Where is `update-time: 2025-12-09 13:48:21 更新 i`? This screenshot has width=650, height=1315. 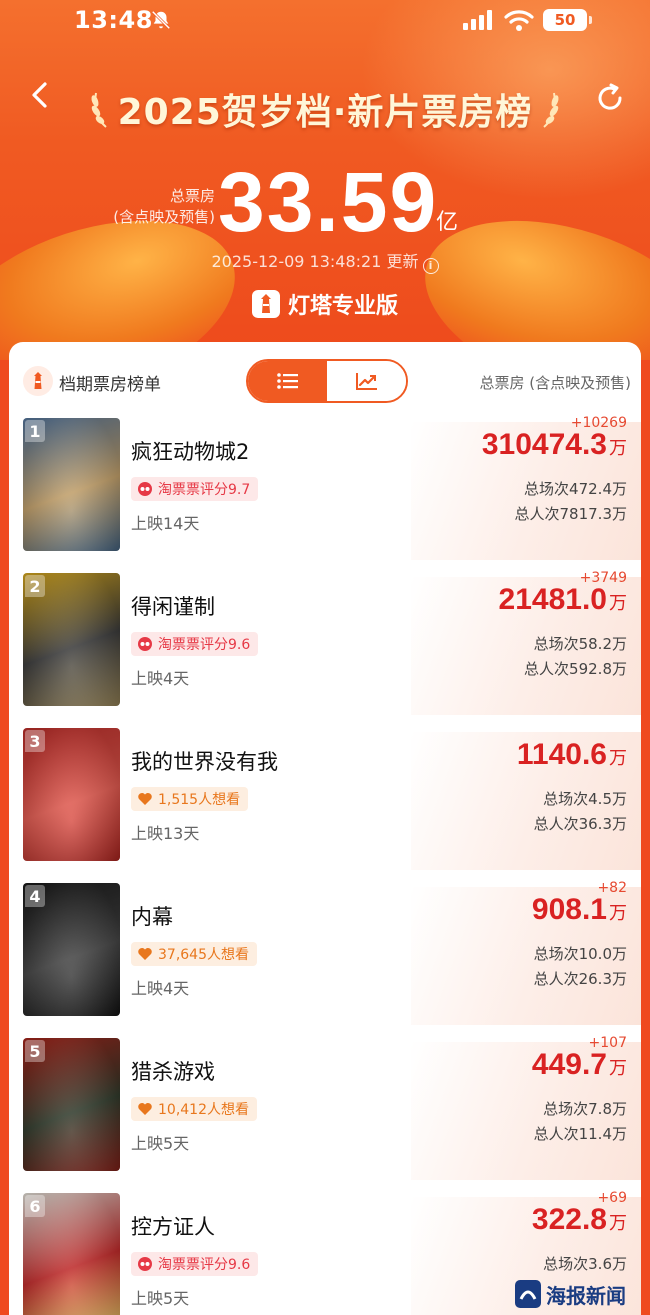 update-time: 2025-12-09 13:48:21 更新 i is located at coordinates (325, 261).